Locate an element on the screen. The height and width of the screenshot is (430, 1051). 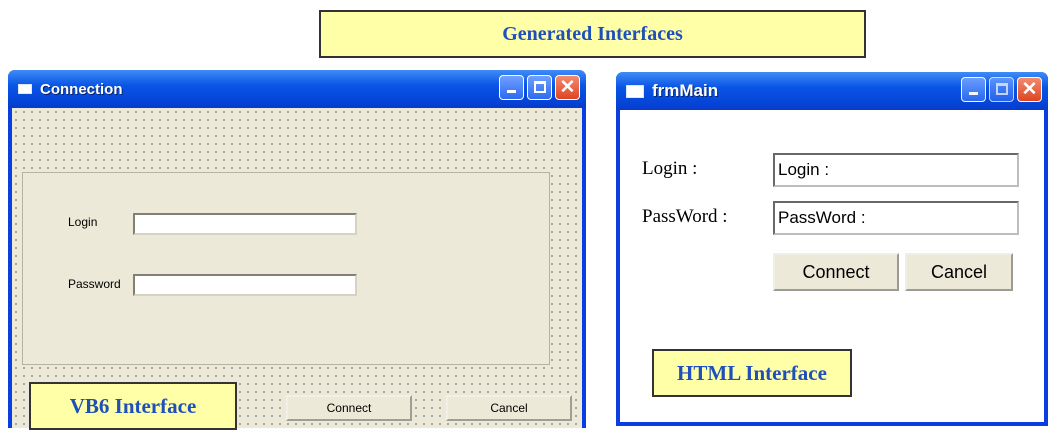
html-password-input is located at coordinates (896, 218).